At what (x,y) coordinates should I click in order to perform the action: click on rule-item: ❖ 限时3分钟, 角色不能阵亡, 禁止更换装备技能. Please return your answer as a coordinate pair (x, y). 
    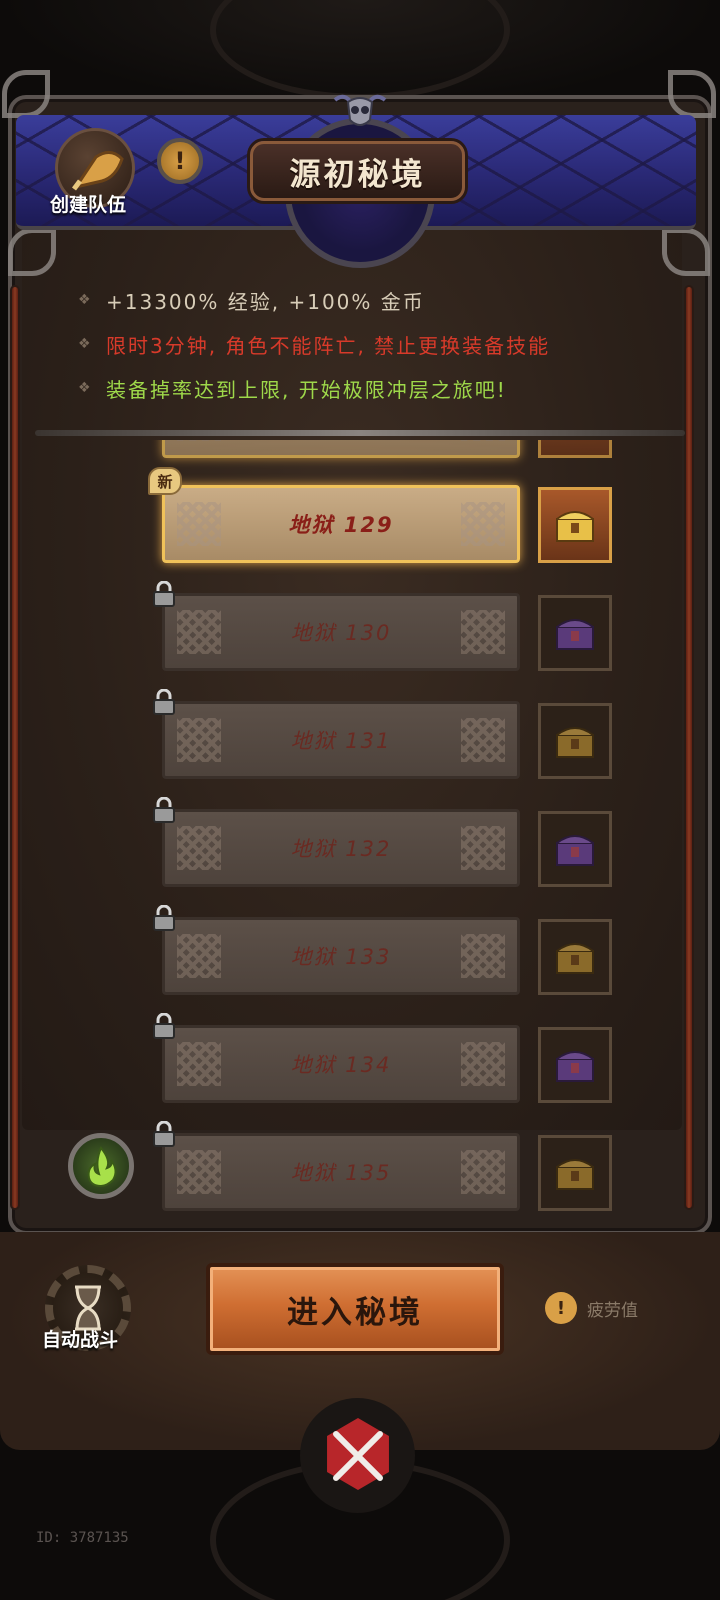
    Looking at the image, I should click on (378, 344).